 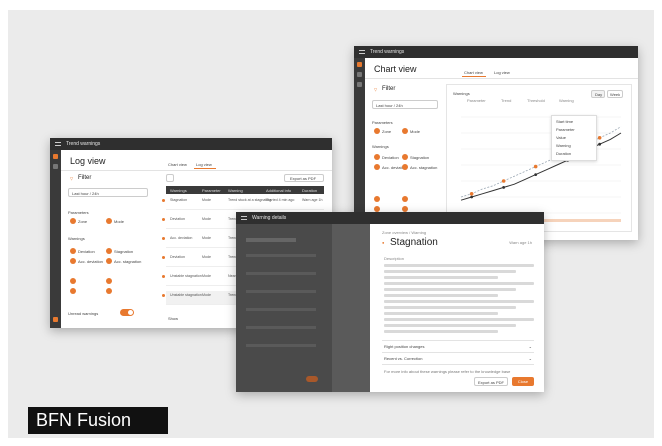 What do you see at coordinates (98, 420) in the screenshot?
I see `brand-label: BFN Fusion` at bounding box center [98, 420].